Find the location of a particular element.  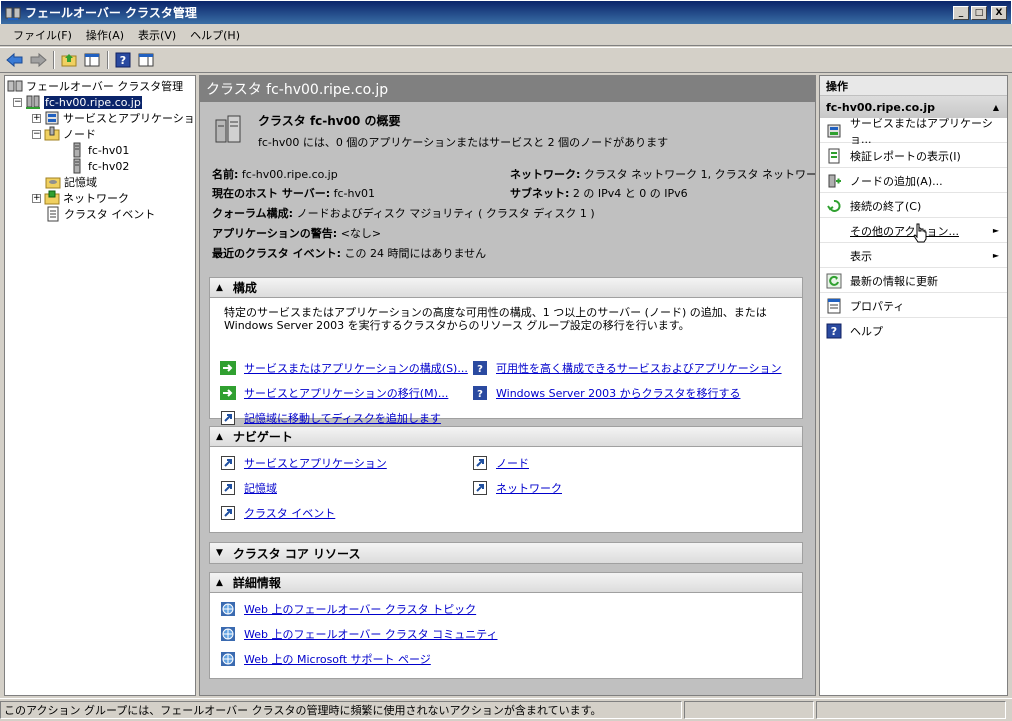

action-properties: プロパティ is located at coordinates (913, 306).